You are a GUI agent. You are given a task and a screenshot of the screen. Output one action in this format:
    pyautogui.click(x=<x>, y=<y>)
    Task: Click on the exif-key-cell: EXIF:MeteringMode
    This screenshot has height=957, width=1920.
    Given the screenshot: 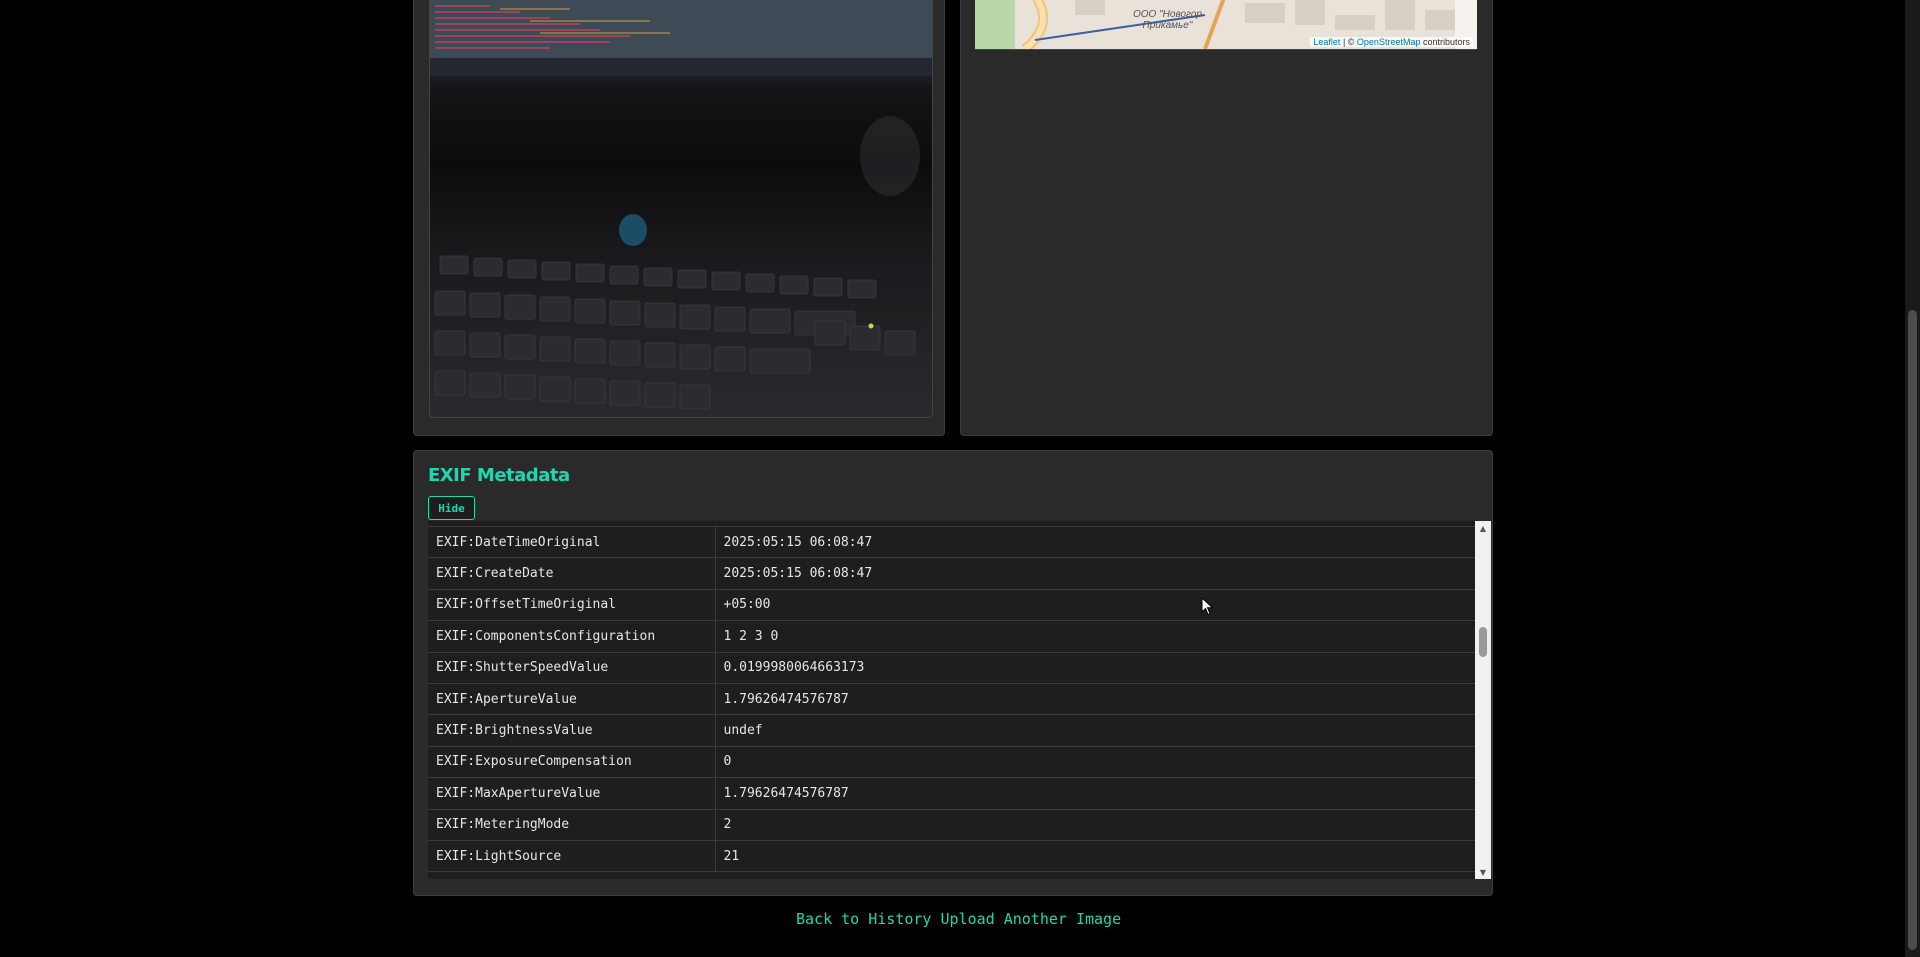 What is the action you would take?
    pyautogui.click(x=572, y=825)
    